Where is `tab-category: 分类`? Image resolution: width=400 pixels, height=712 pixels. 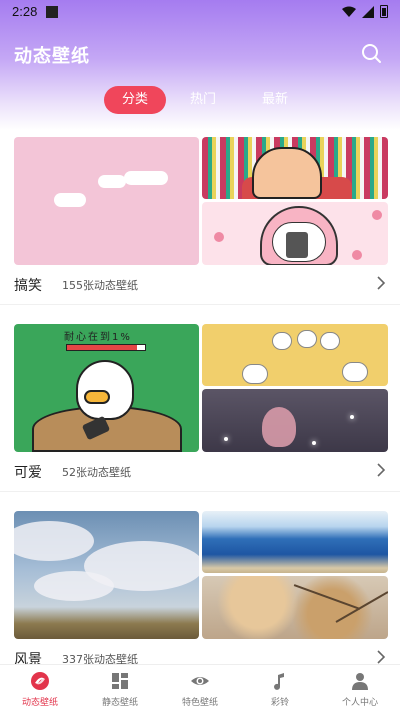 tab-category: 分类 is located at coordinates (135, 100).